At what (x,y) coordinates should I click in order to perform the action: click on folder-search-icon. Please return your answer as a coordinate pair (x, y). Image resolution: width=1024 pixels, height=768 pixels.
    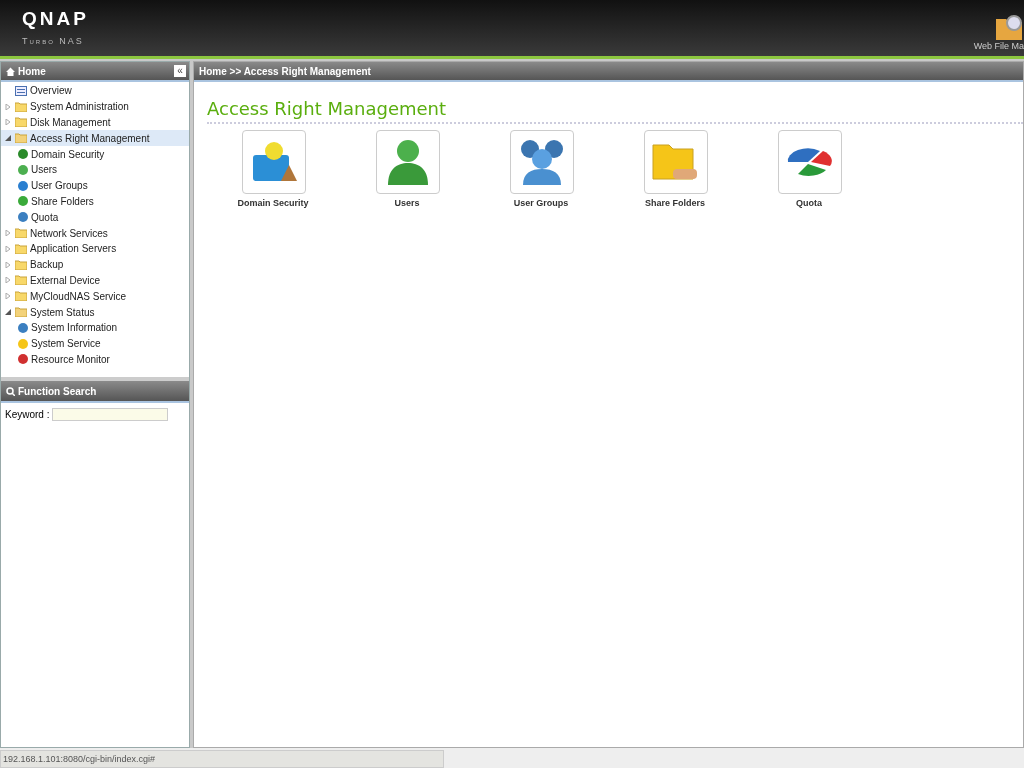
    Looking at the image, I should click on (1009, 27).